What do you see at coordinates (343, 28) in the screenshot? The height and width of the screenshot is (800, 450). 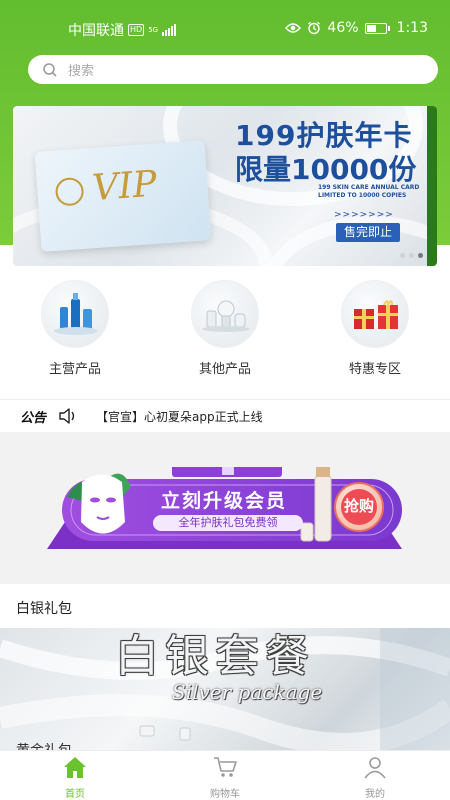 I see `battery-percent: 46%` at bounding box center [343, 28].